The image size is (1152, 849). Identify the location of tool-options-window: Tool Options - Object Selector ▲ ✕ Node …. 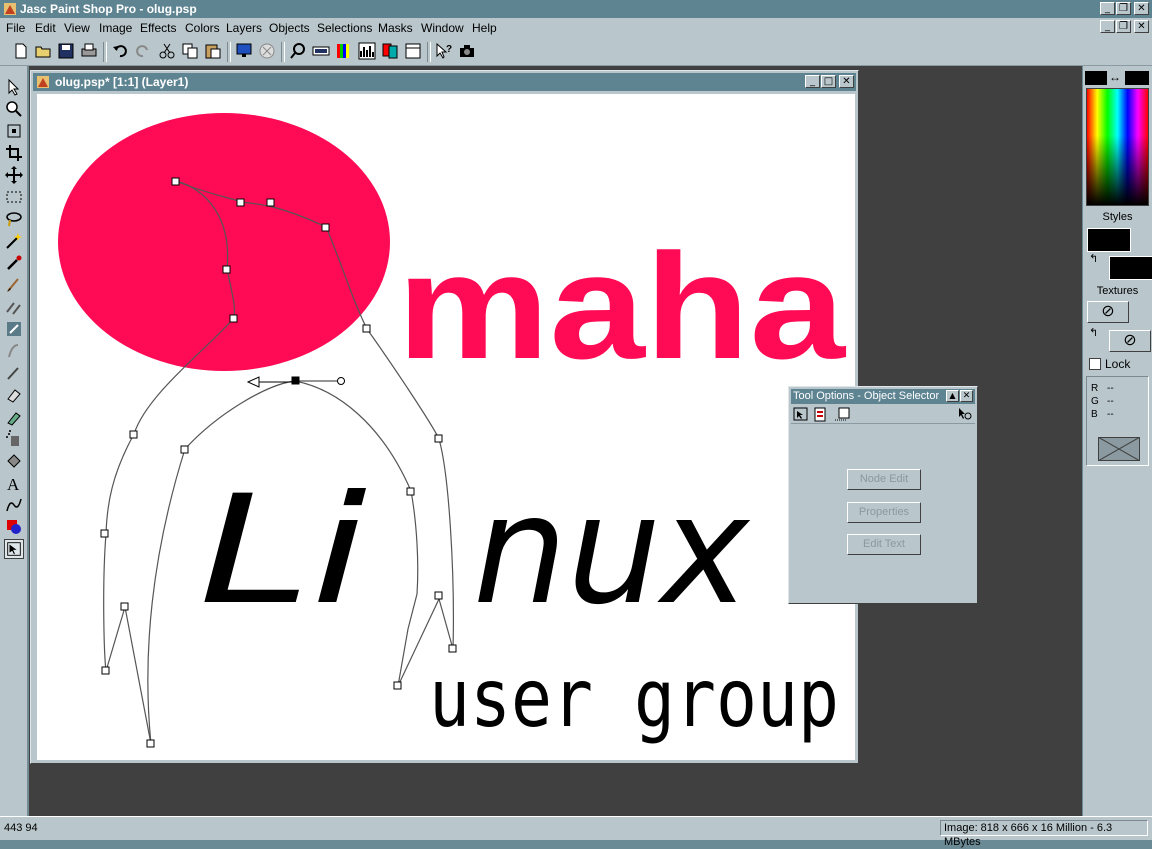
(883, 495).